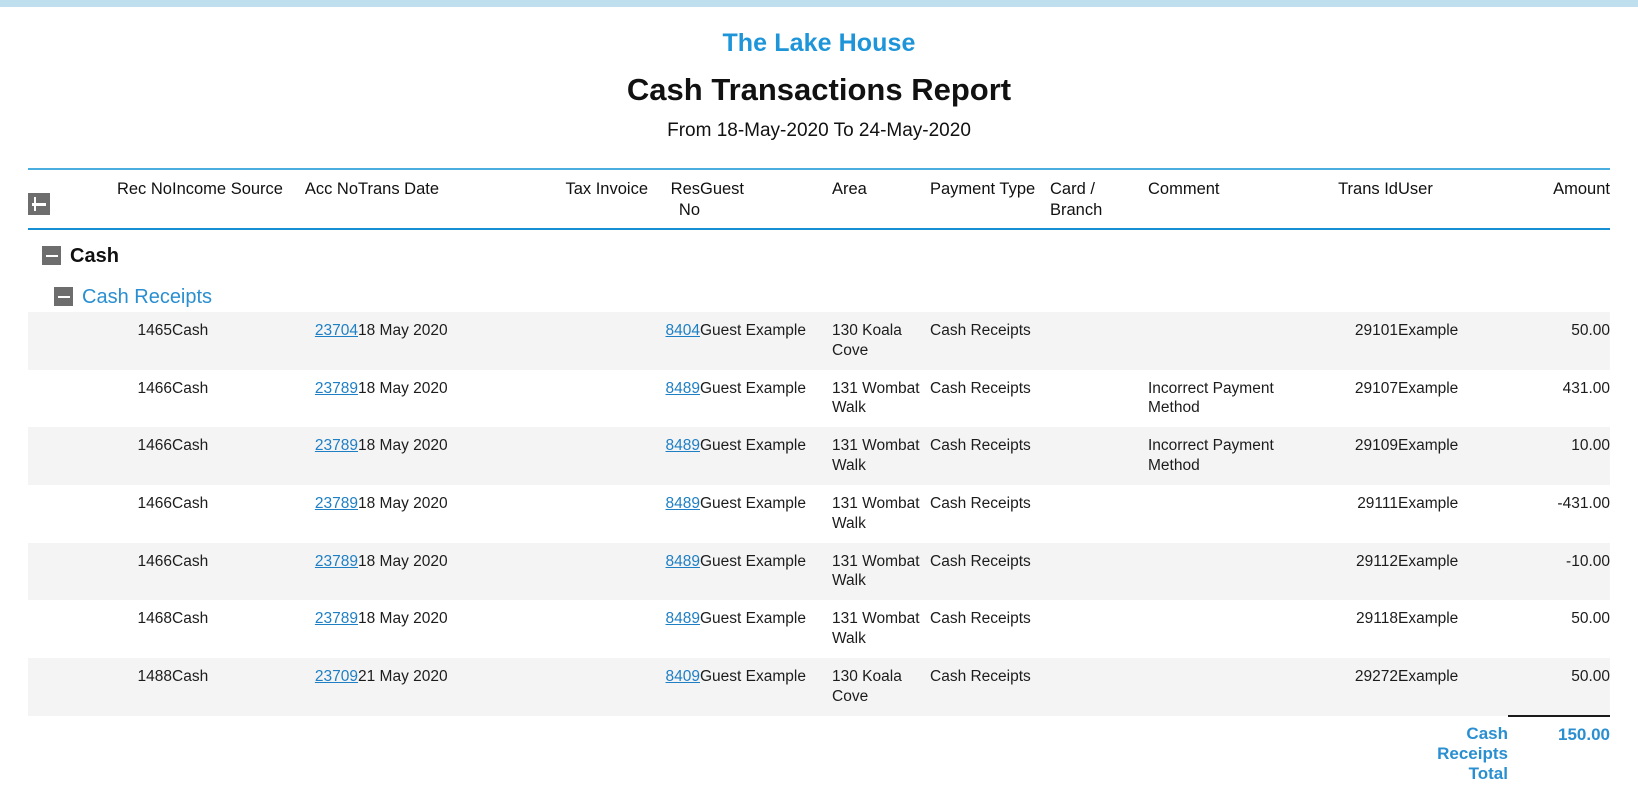 This screenshot has height=798, width=1638. Describe the element at coordinates (1472, 753) in the screenshot. I see `subtotal-label: Cash Receipts Total` at that location.